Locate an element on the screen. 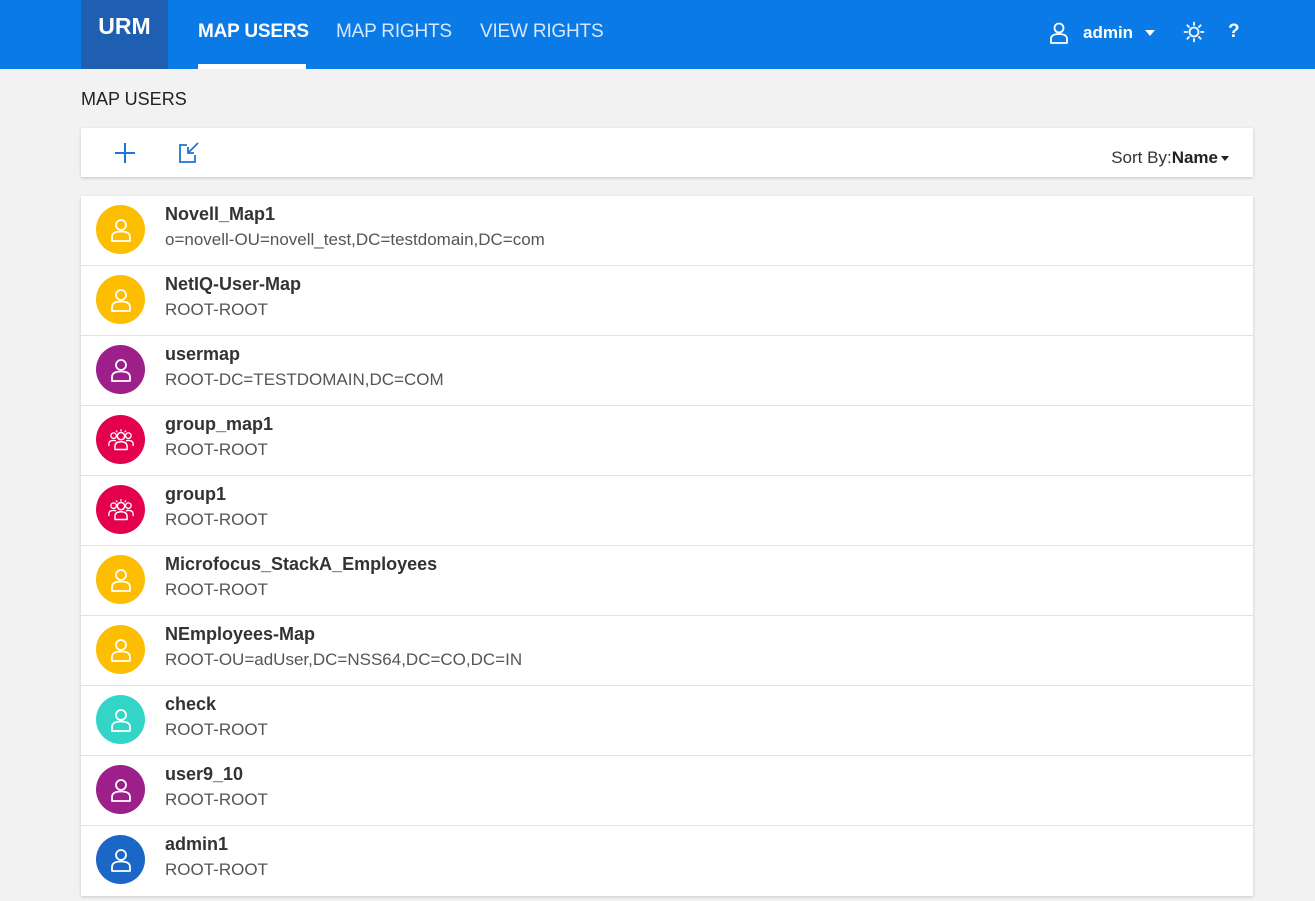 The image size is (1315, 901). tab-map-users: MAP USERS is located at coordinates (253, 32).